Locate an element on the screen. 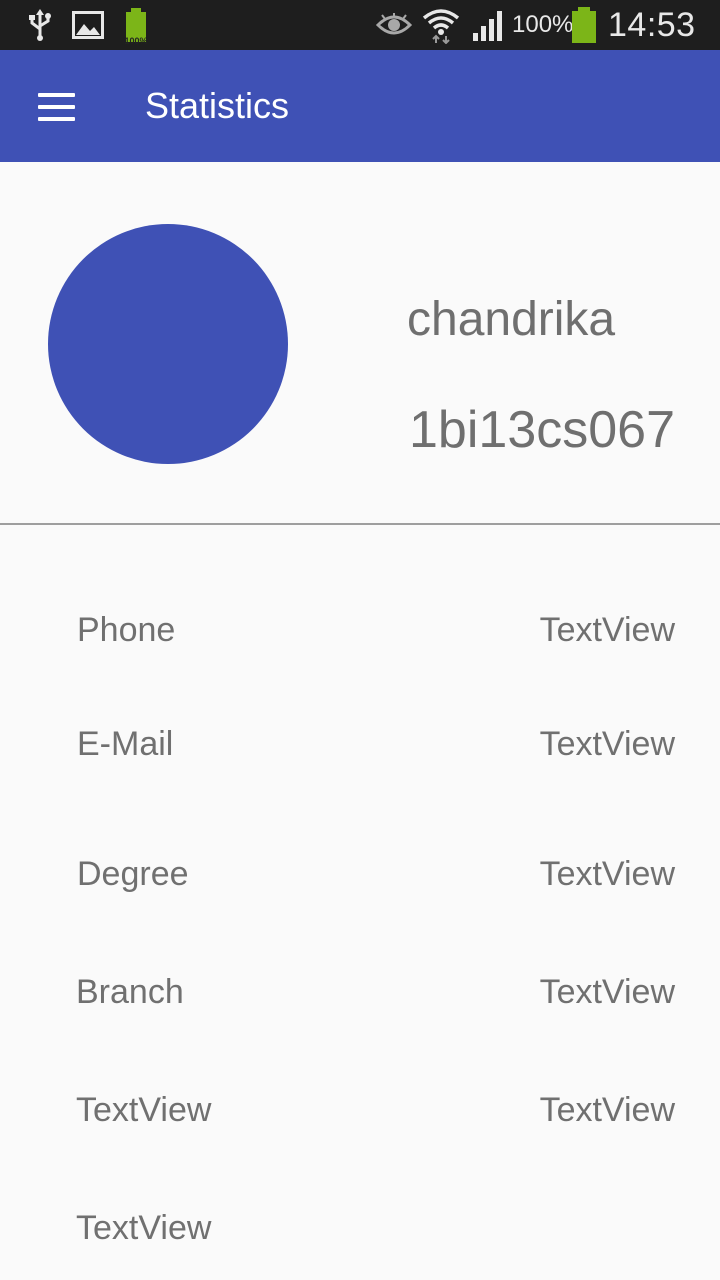 This screenshot has height=1280, width=720. phone-label: Phone is located at coordinates (126, 630).